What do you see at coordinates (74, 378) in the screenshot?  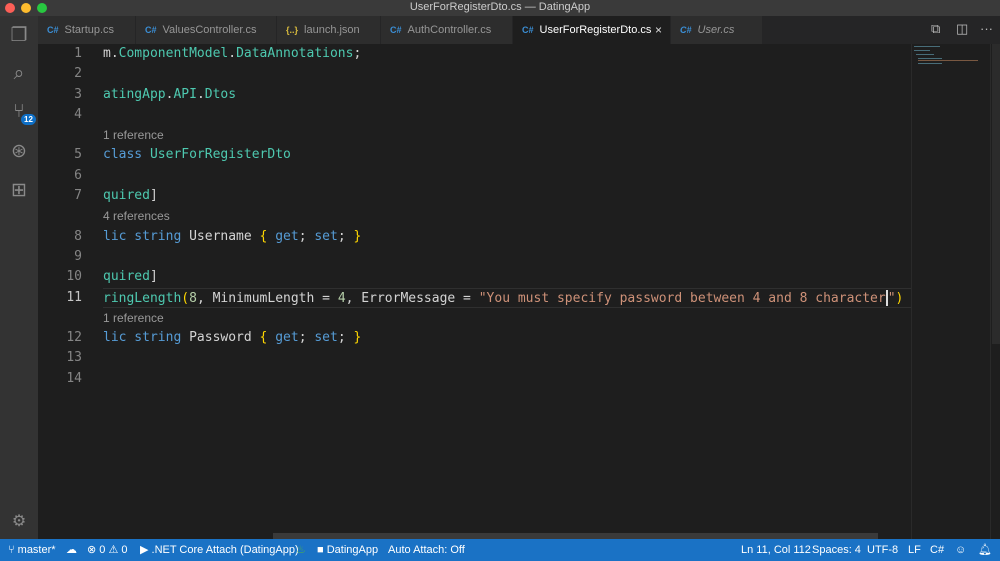 I see `line-number: 14` at bounding box center [74, 378].